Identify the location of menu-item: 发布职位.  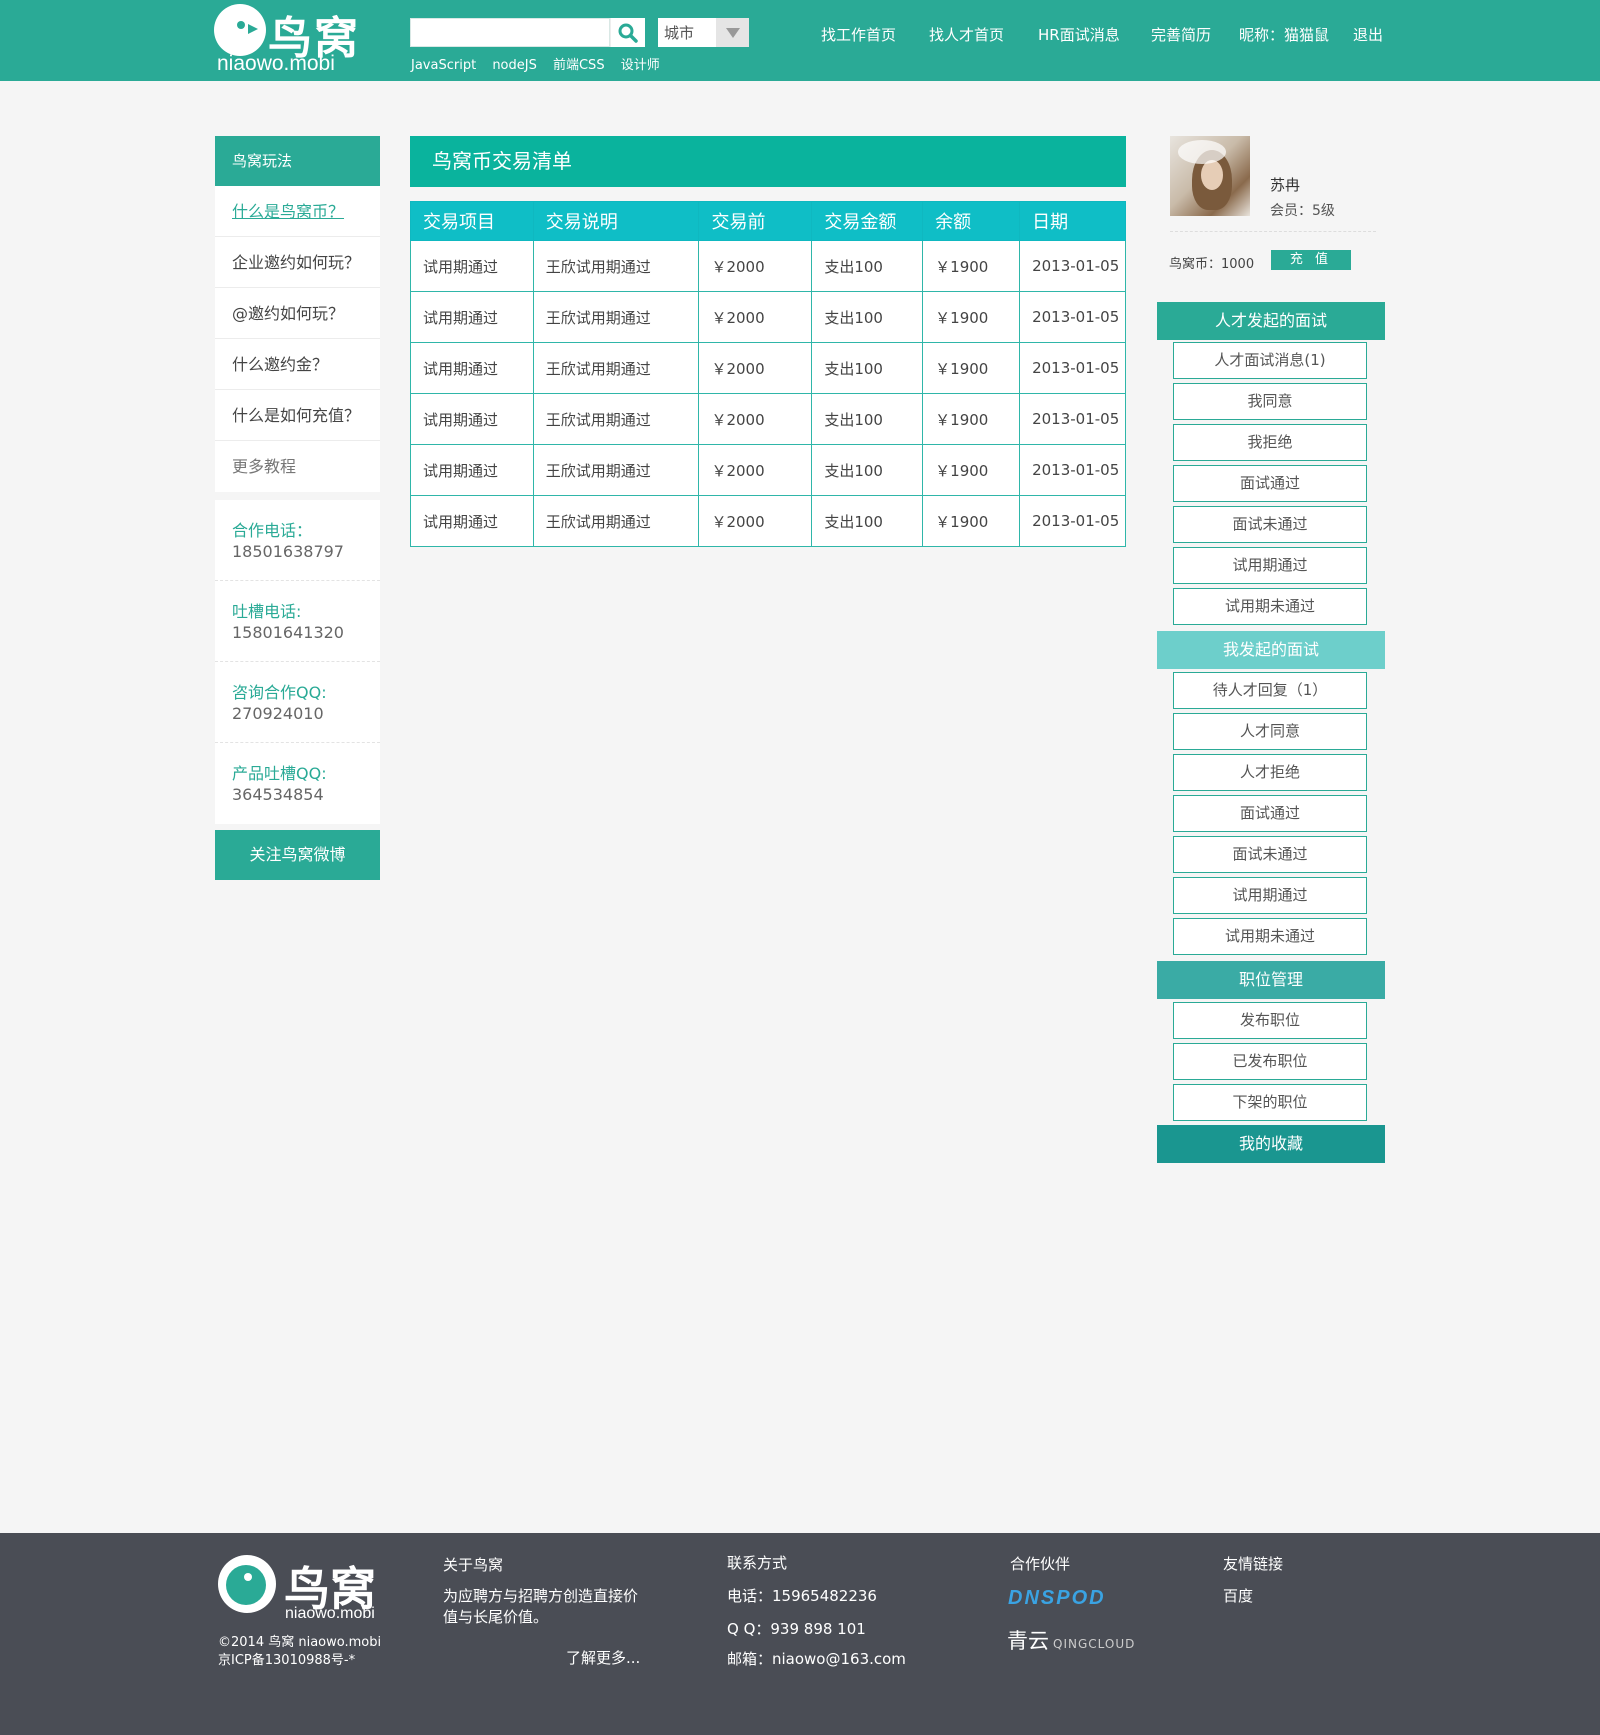
(1270, 1020).